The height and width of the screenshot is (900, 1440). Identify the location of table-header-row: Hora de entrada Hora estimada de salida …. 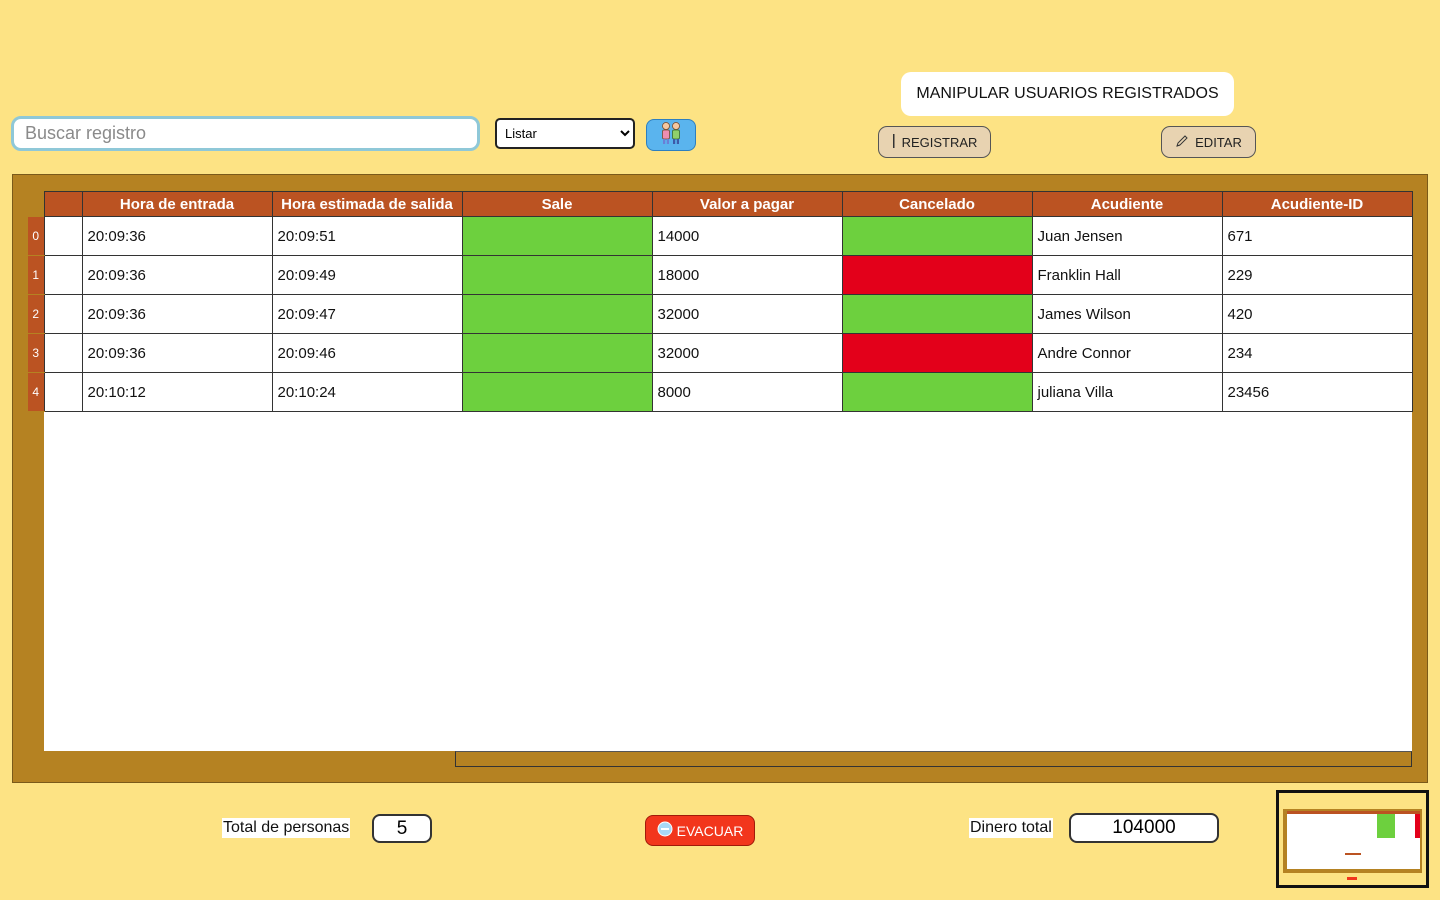
(720, 204).